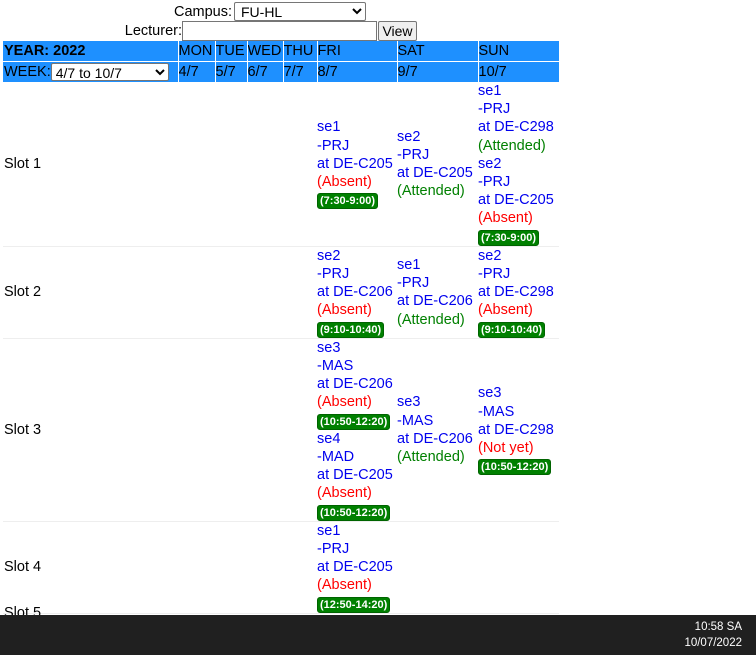  What do you see at coordinates (506, 447) in the screenshot?
I see `attendance-status: (Not yet)` at bounding box center [506, 447].